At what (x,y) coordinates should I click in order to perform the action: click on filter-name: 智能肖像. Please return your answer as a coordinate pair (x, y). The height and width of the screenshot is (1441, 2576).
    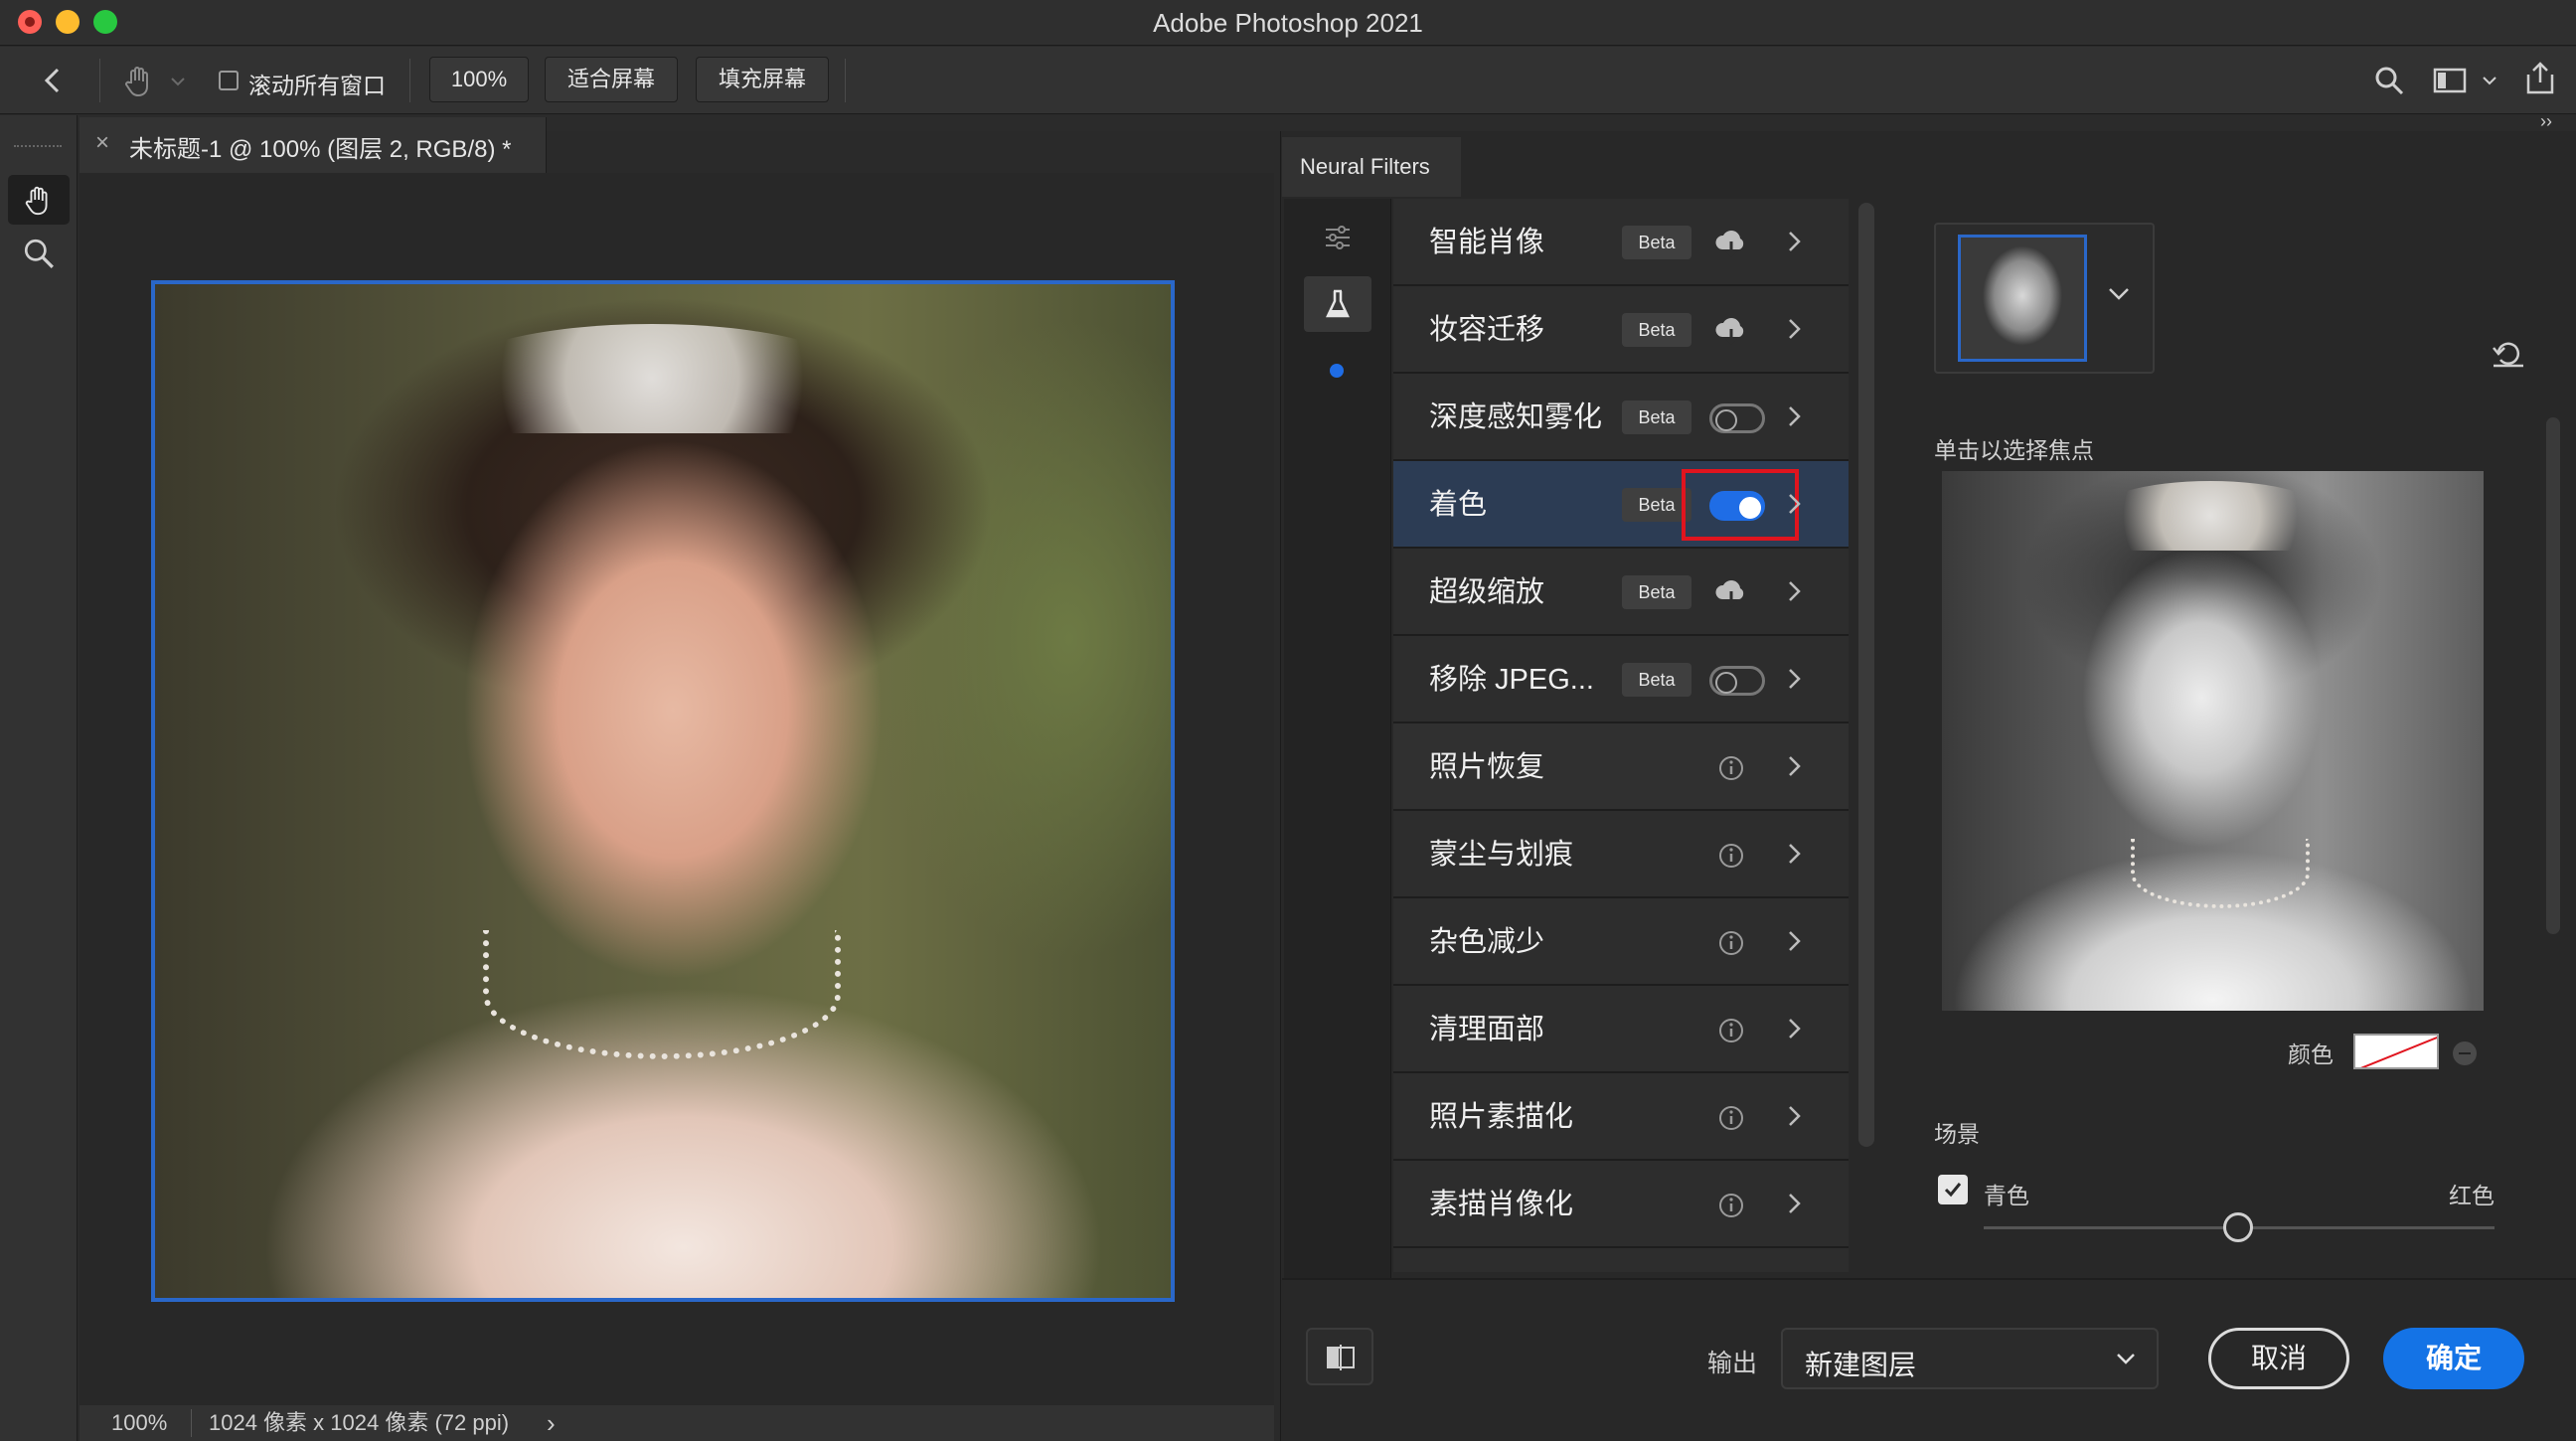
    Looking at the image, I should click on (1487, 243).